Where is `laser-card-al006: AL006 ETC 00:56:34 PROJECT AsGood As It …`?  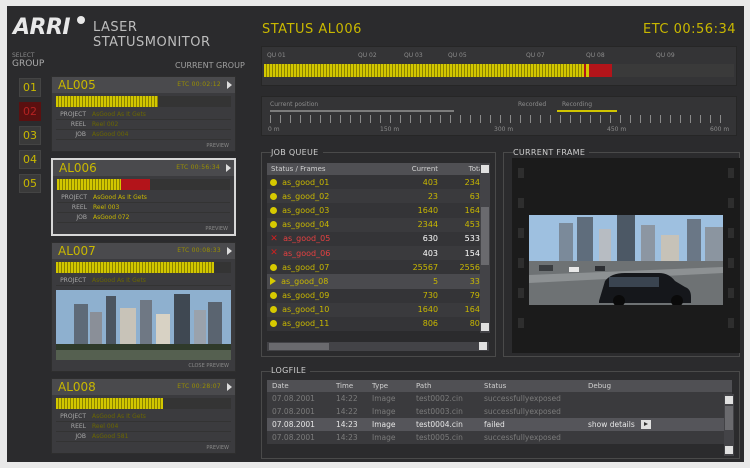
laser-card-al006: AL006 ETC 00:56:34 PROJECT AsGood As It … is located at coordinates (143, 197).